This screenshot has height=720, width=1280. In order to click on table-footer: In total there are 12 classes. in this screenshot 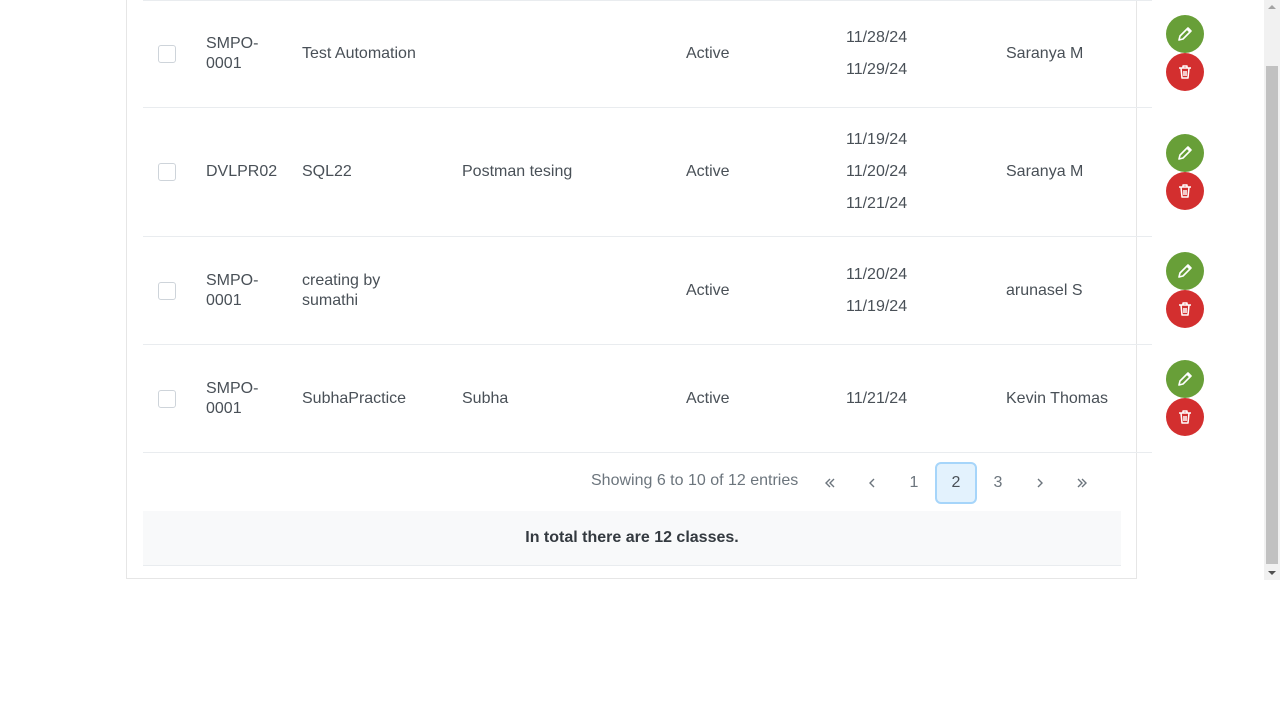, I will do `click(632, 538)`.